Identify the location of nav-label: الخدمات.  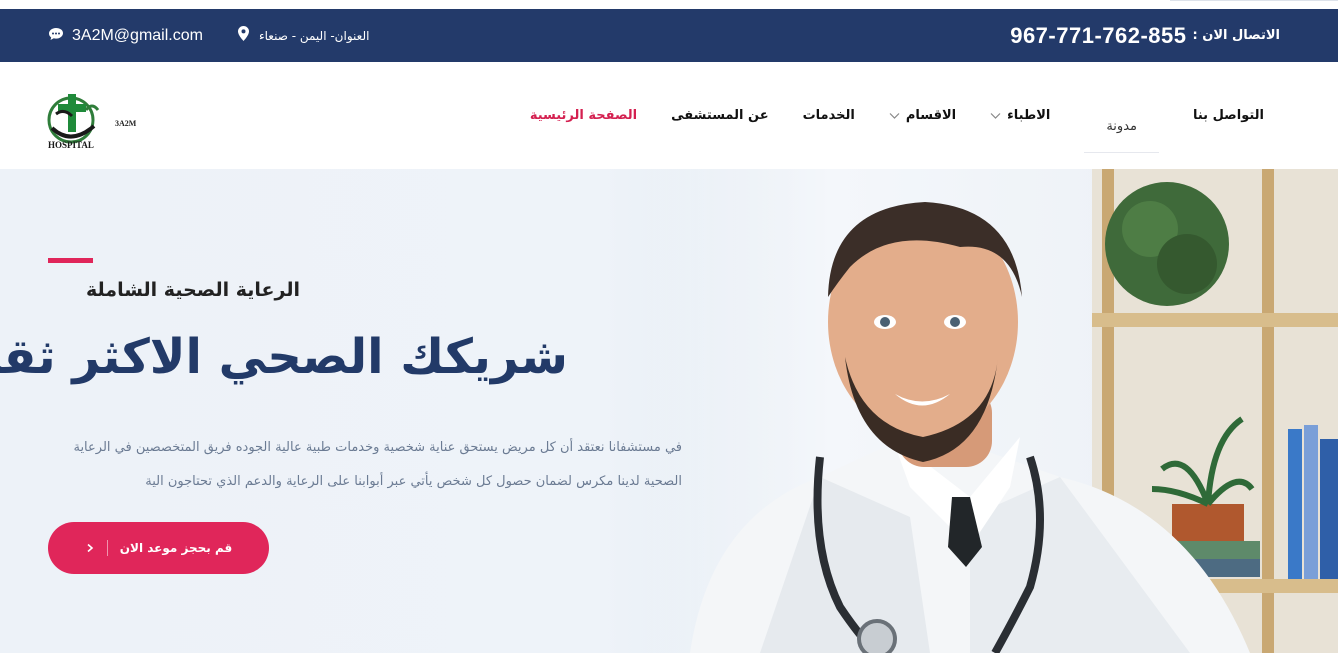
(828, 115).